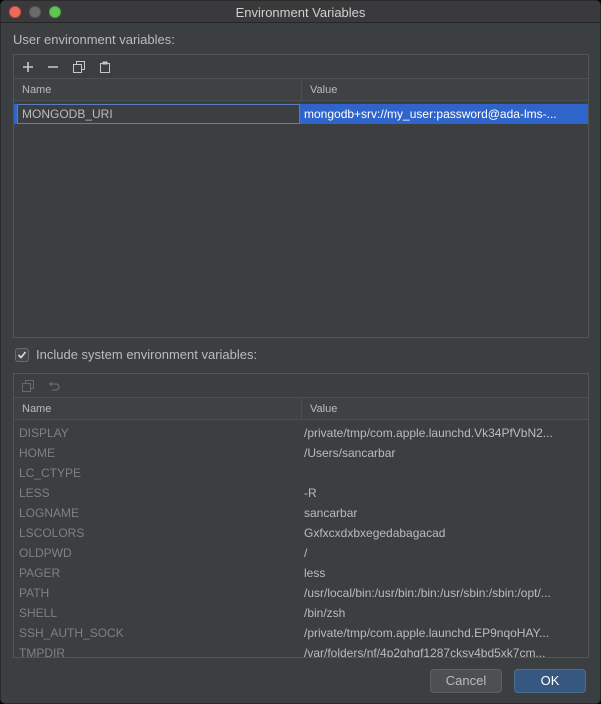 This screenshot has height=704, width=601. I want to click on table-row: OLDPWD /, so click(301, 553).